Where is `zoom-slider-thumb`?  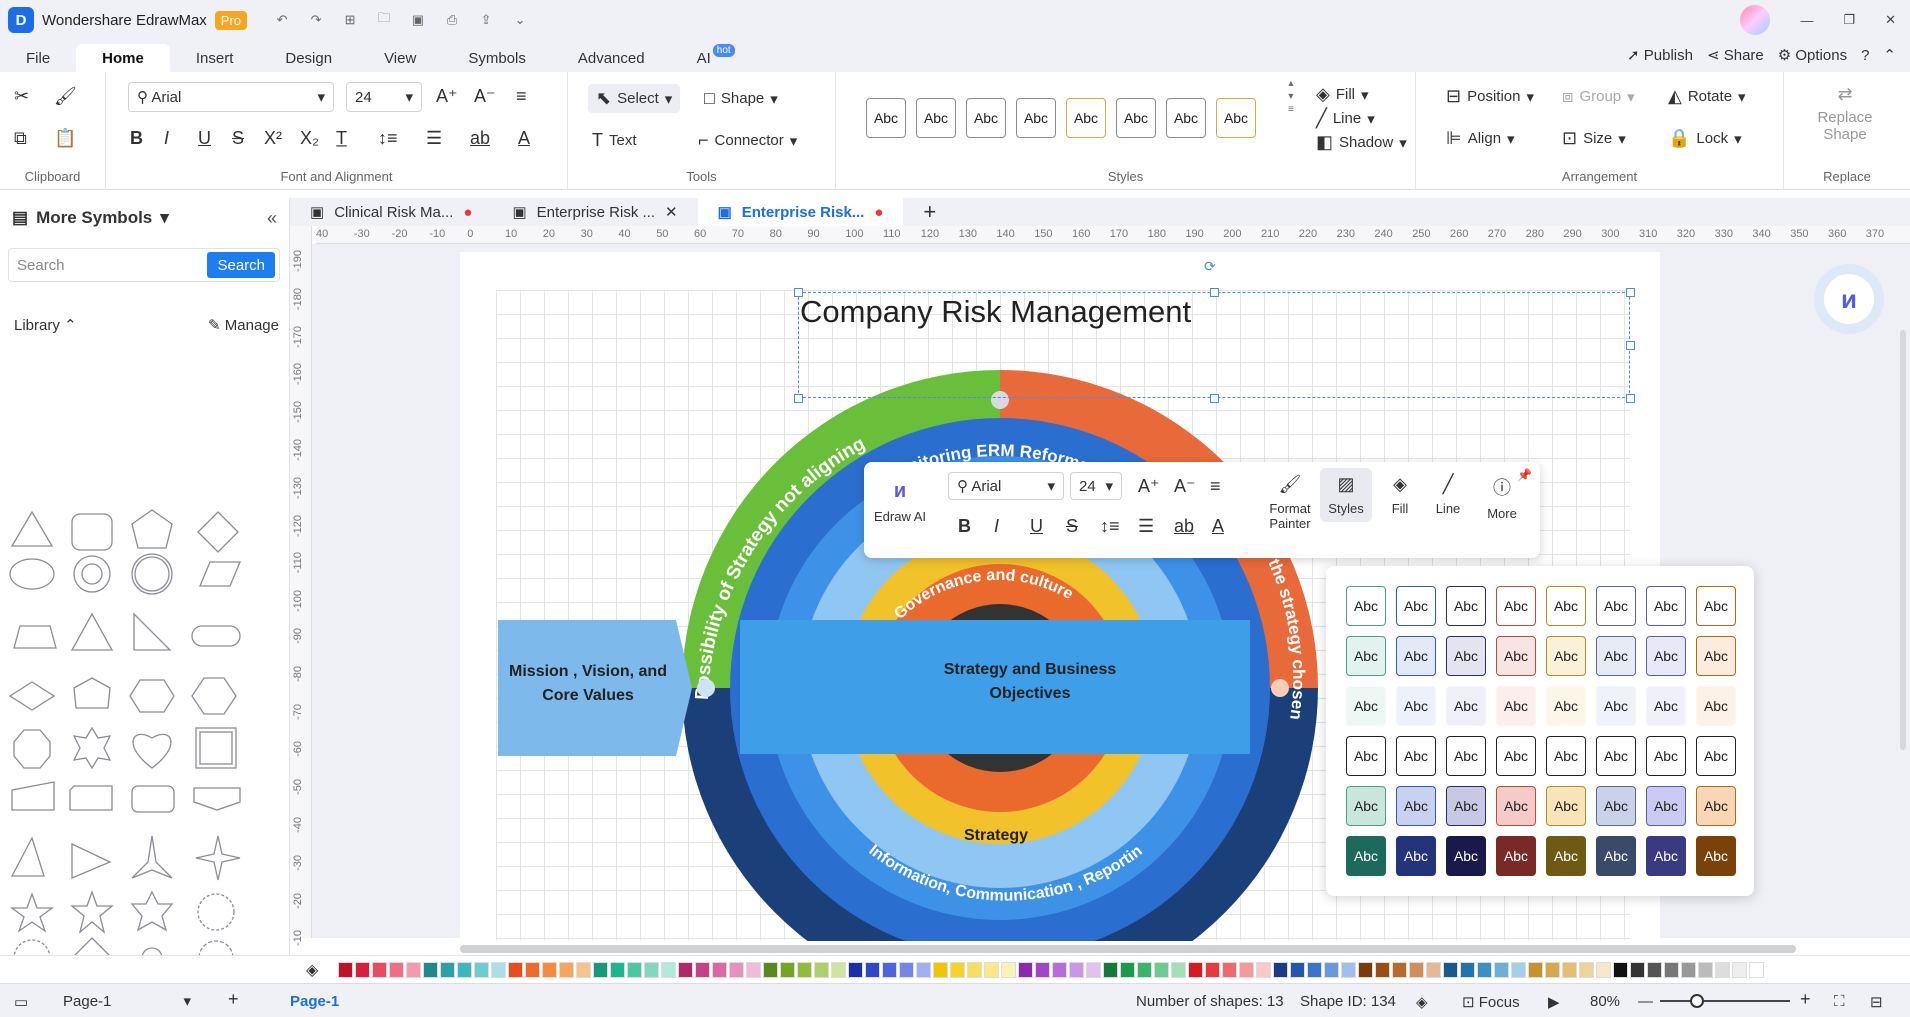 zoom-slider-thumb is located at coordinates (1697, 1001).